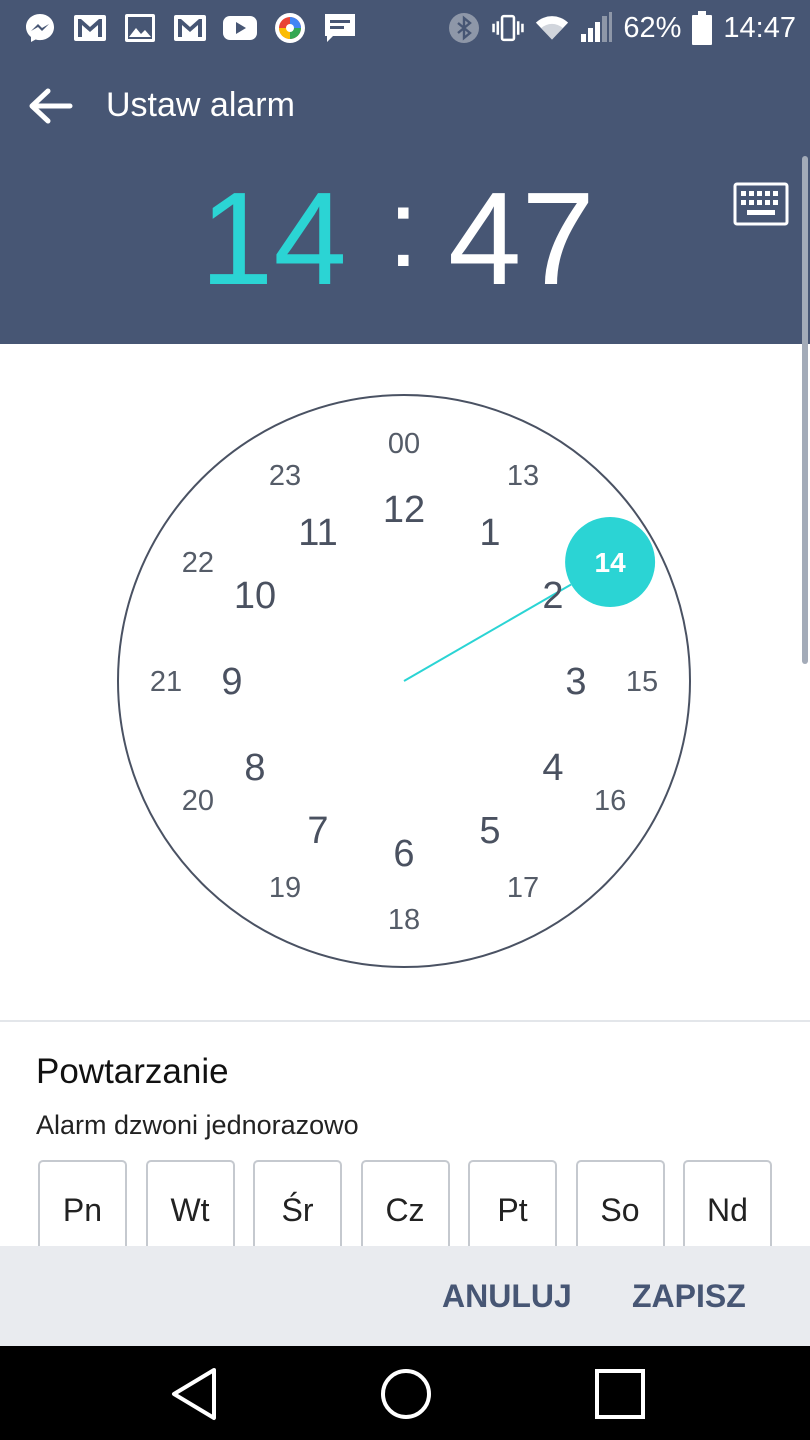 The image size is (810, 1440). I want to click on system-status: 62% 14:47, so click(621, 28).